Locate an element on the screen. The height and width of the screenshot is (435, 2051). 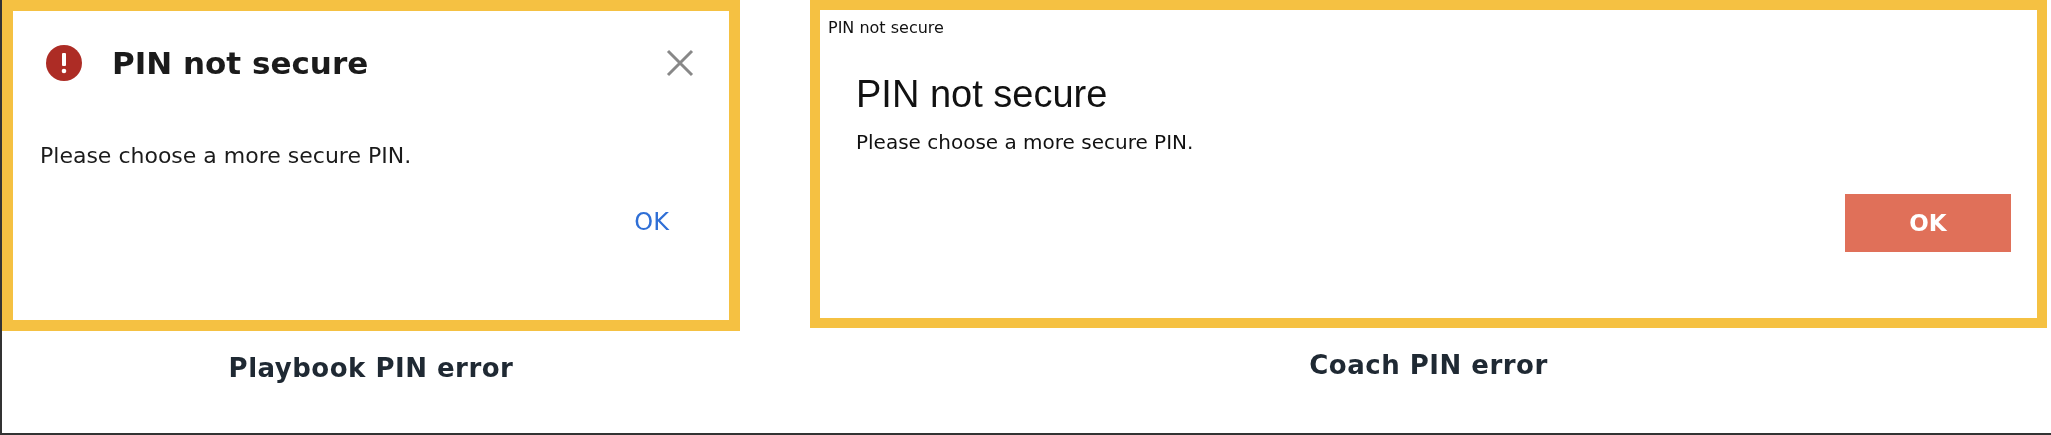
close-button is located at coordinates (680, 63).